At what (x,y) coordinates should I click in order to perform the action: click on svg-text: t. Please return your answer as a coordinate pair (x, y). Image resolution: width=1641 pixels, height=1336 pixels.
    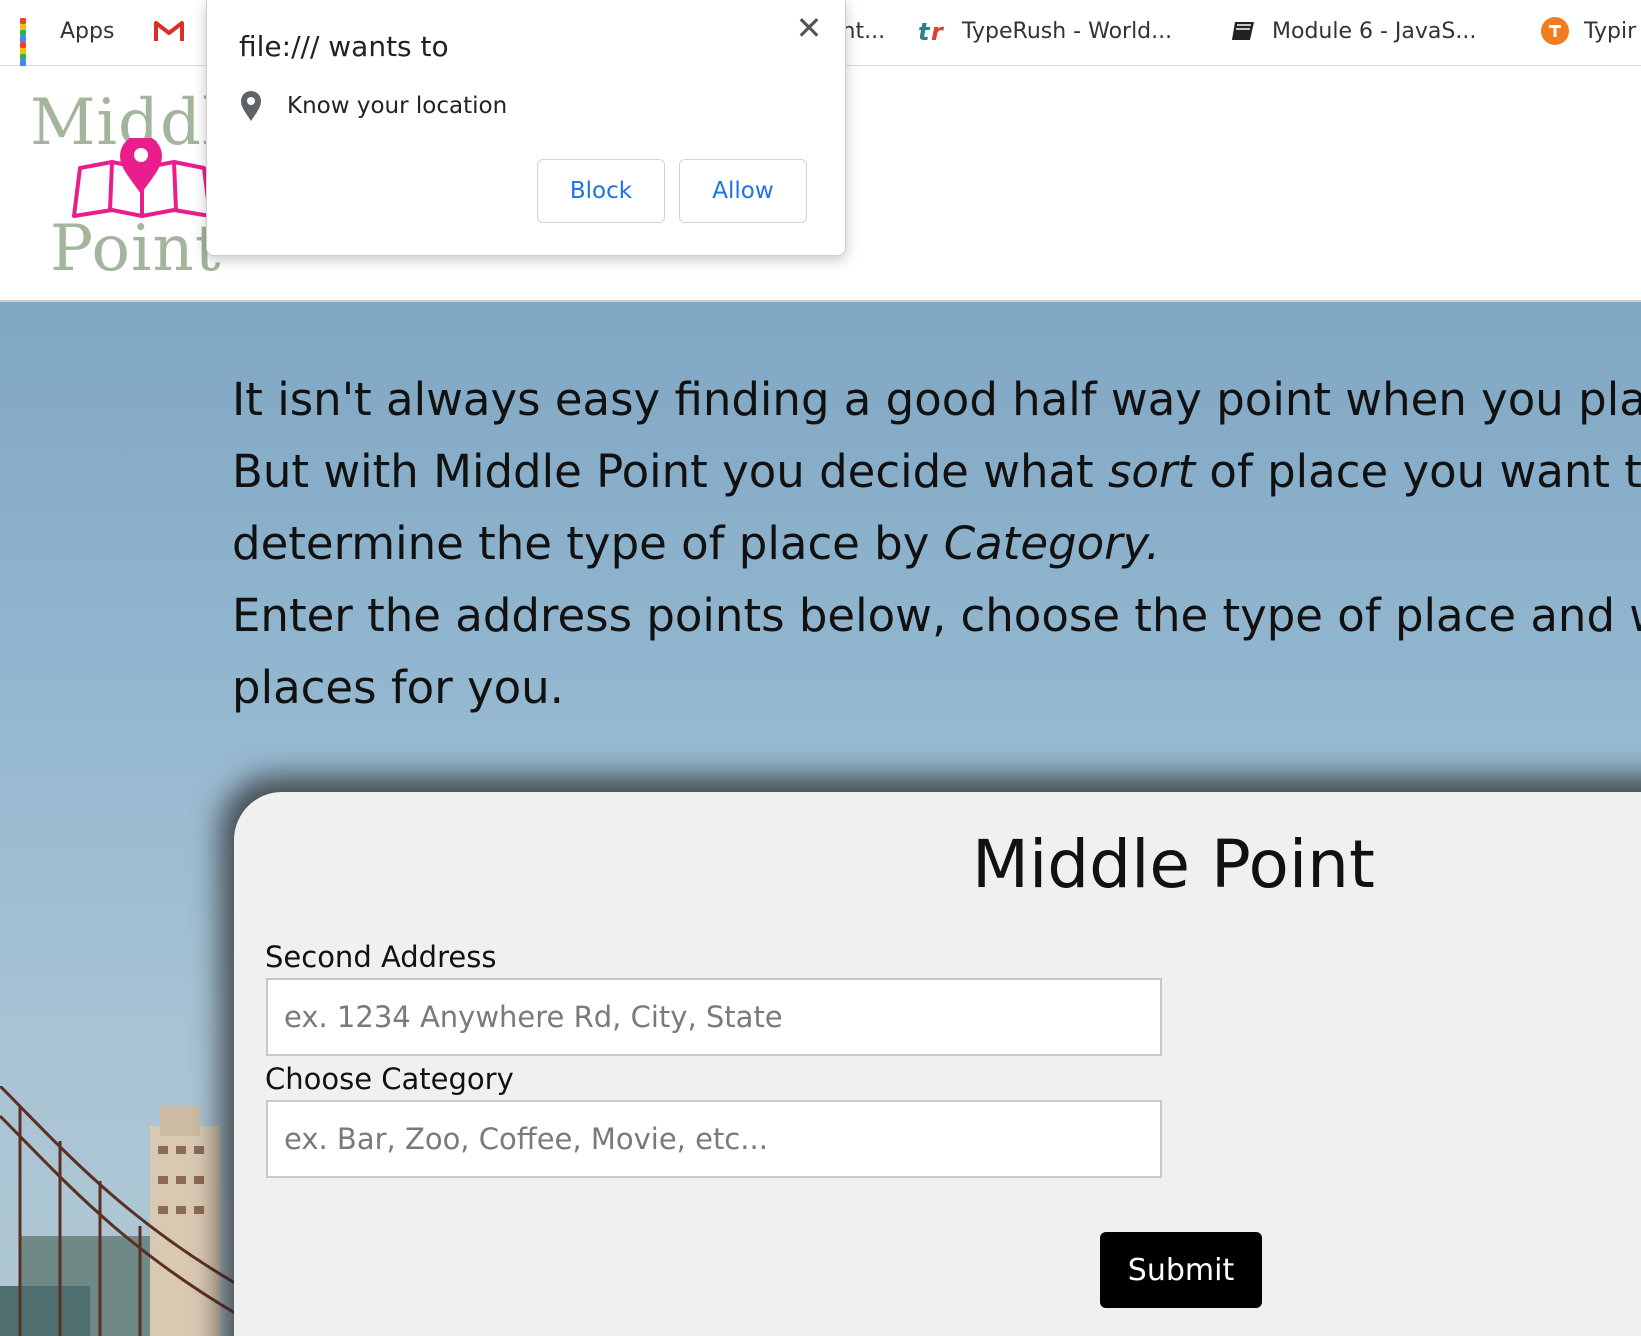
    Looking at the image, I should click on (924, 31).